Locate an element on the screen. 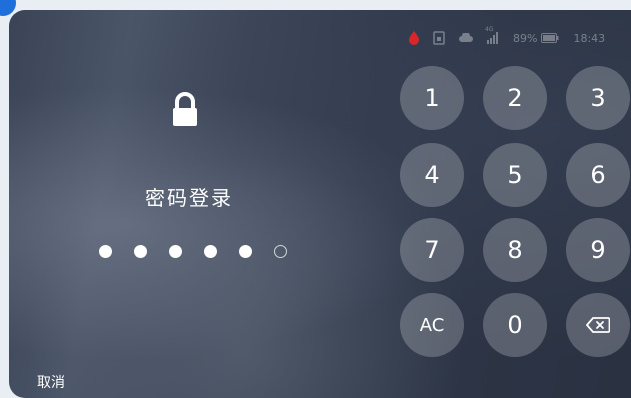 The image size is (631, 398). key-6: 6 is located at coordinates (598, 175).